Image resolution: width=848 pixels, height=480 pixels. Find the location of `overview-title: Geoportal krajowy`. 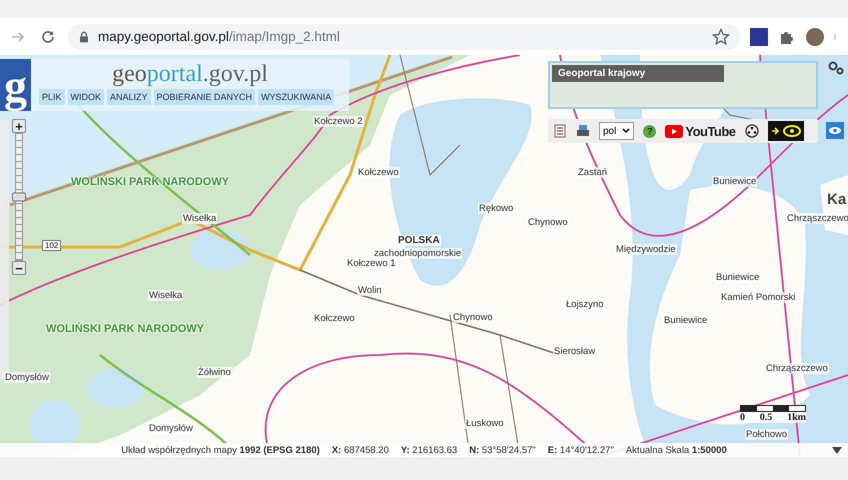

overview-title: Geoportal krajowy is located at coordinates (638, 73).